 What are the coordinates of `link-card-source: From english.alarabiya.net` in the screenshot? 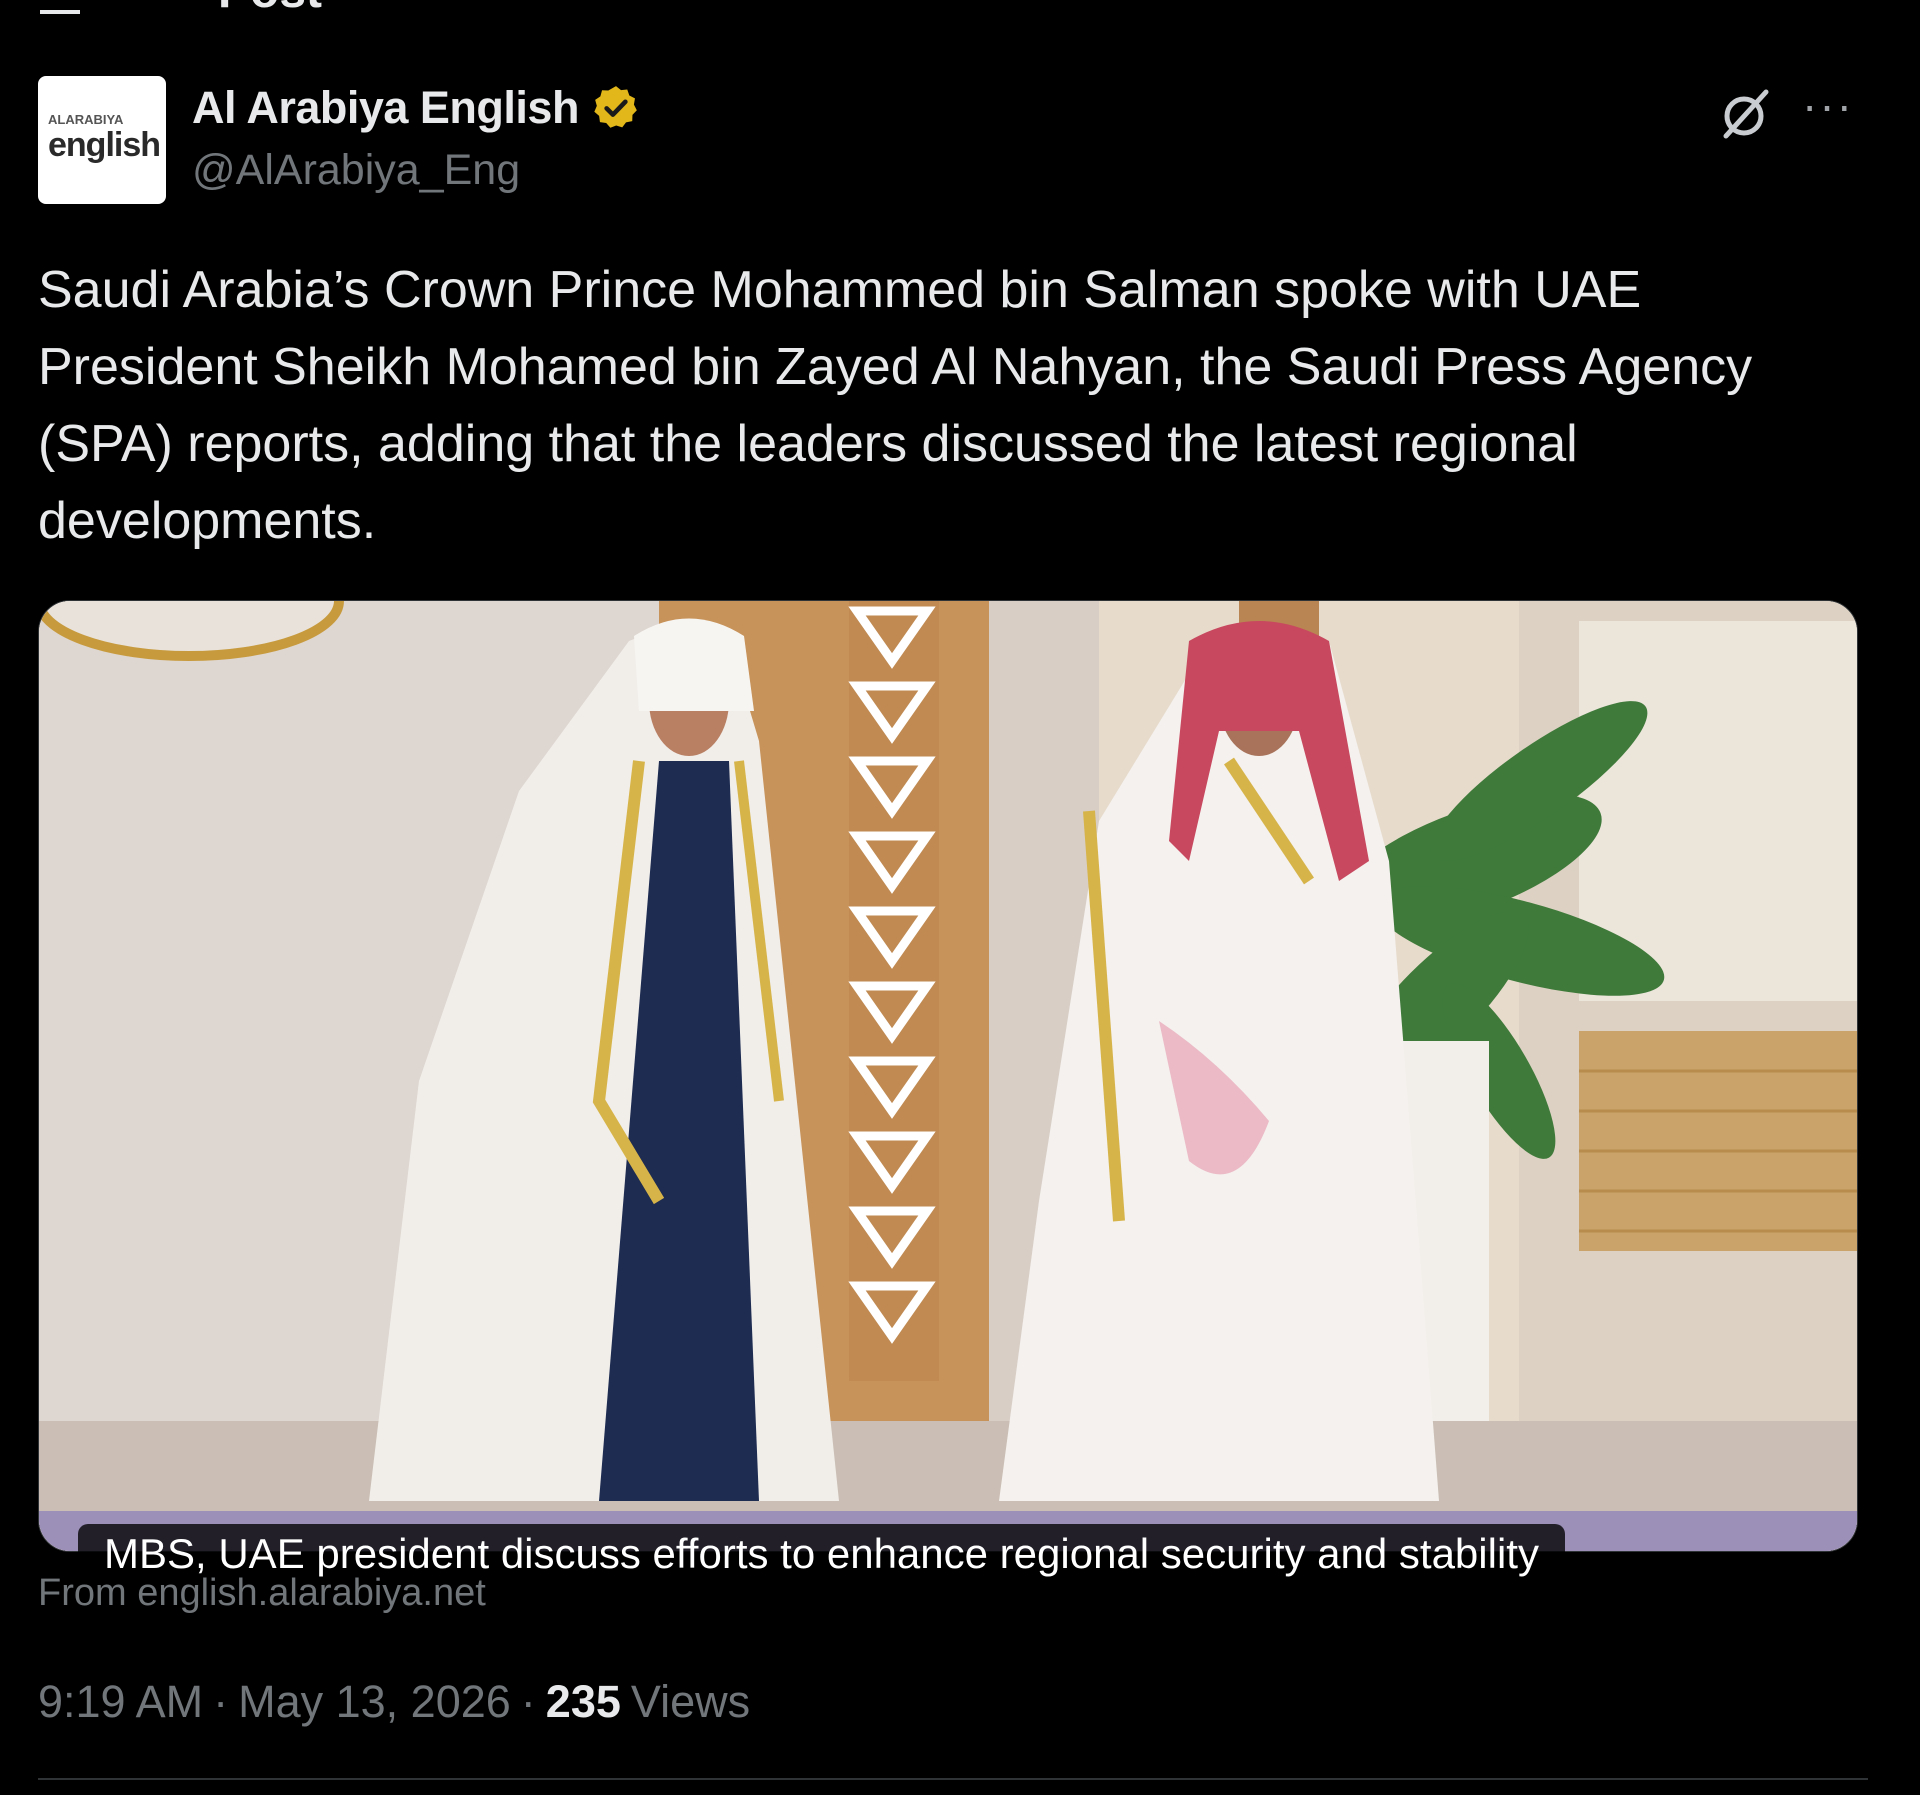 It's located at (262, 1593).